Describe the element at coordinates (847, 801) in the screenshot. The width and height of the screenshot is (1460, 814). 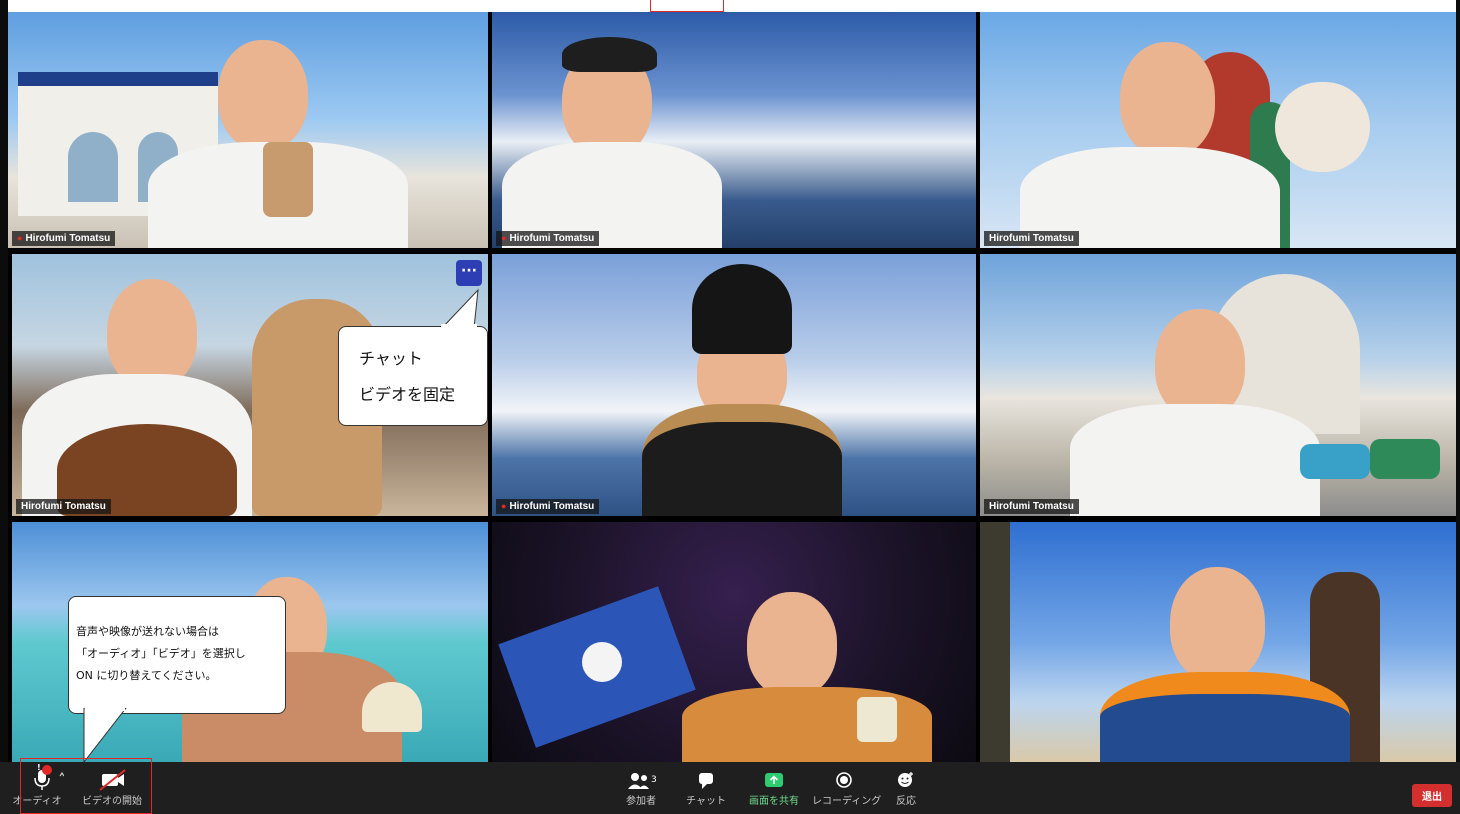
I see `recording-label: レコーディング` at that location.